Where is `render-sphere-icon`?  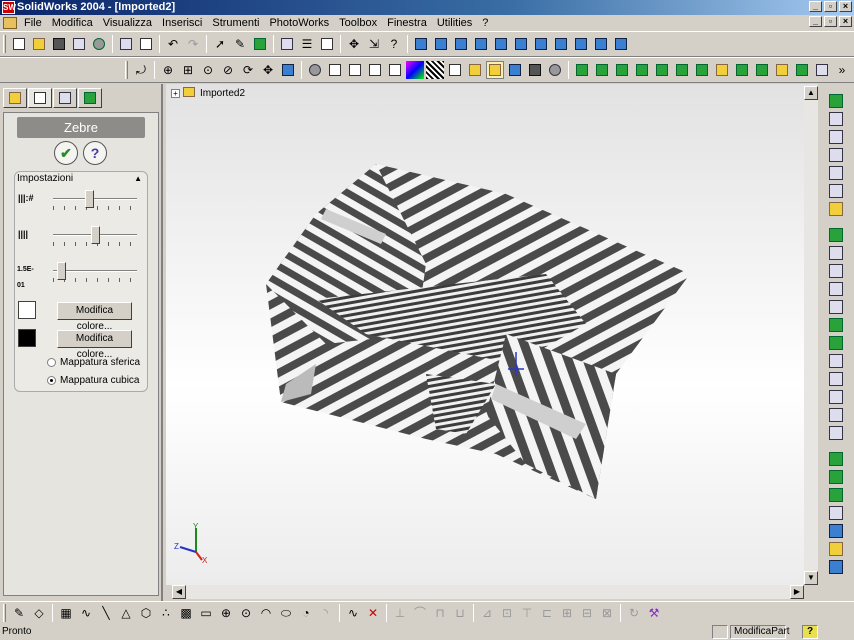 render-sphere-icon is located at coordinates (315, 70).